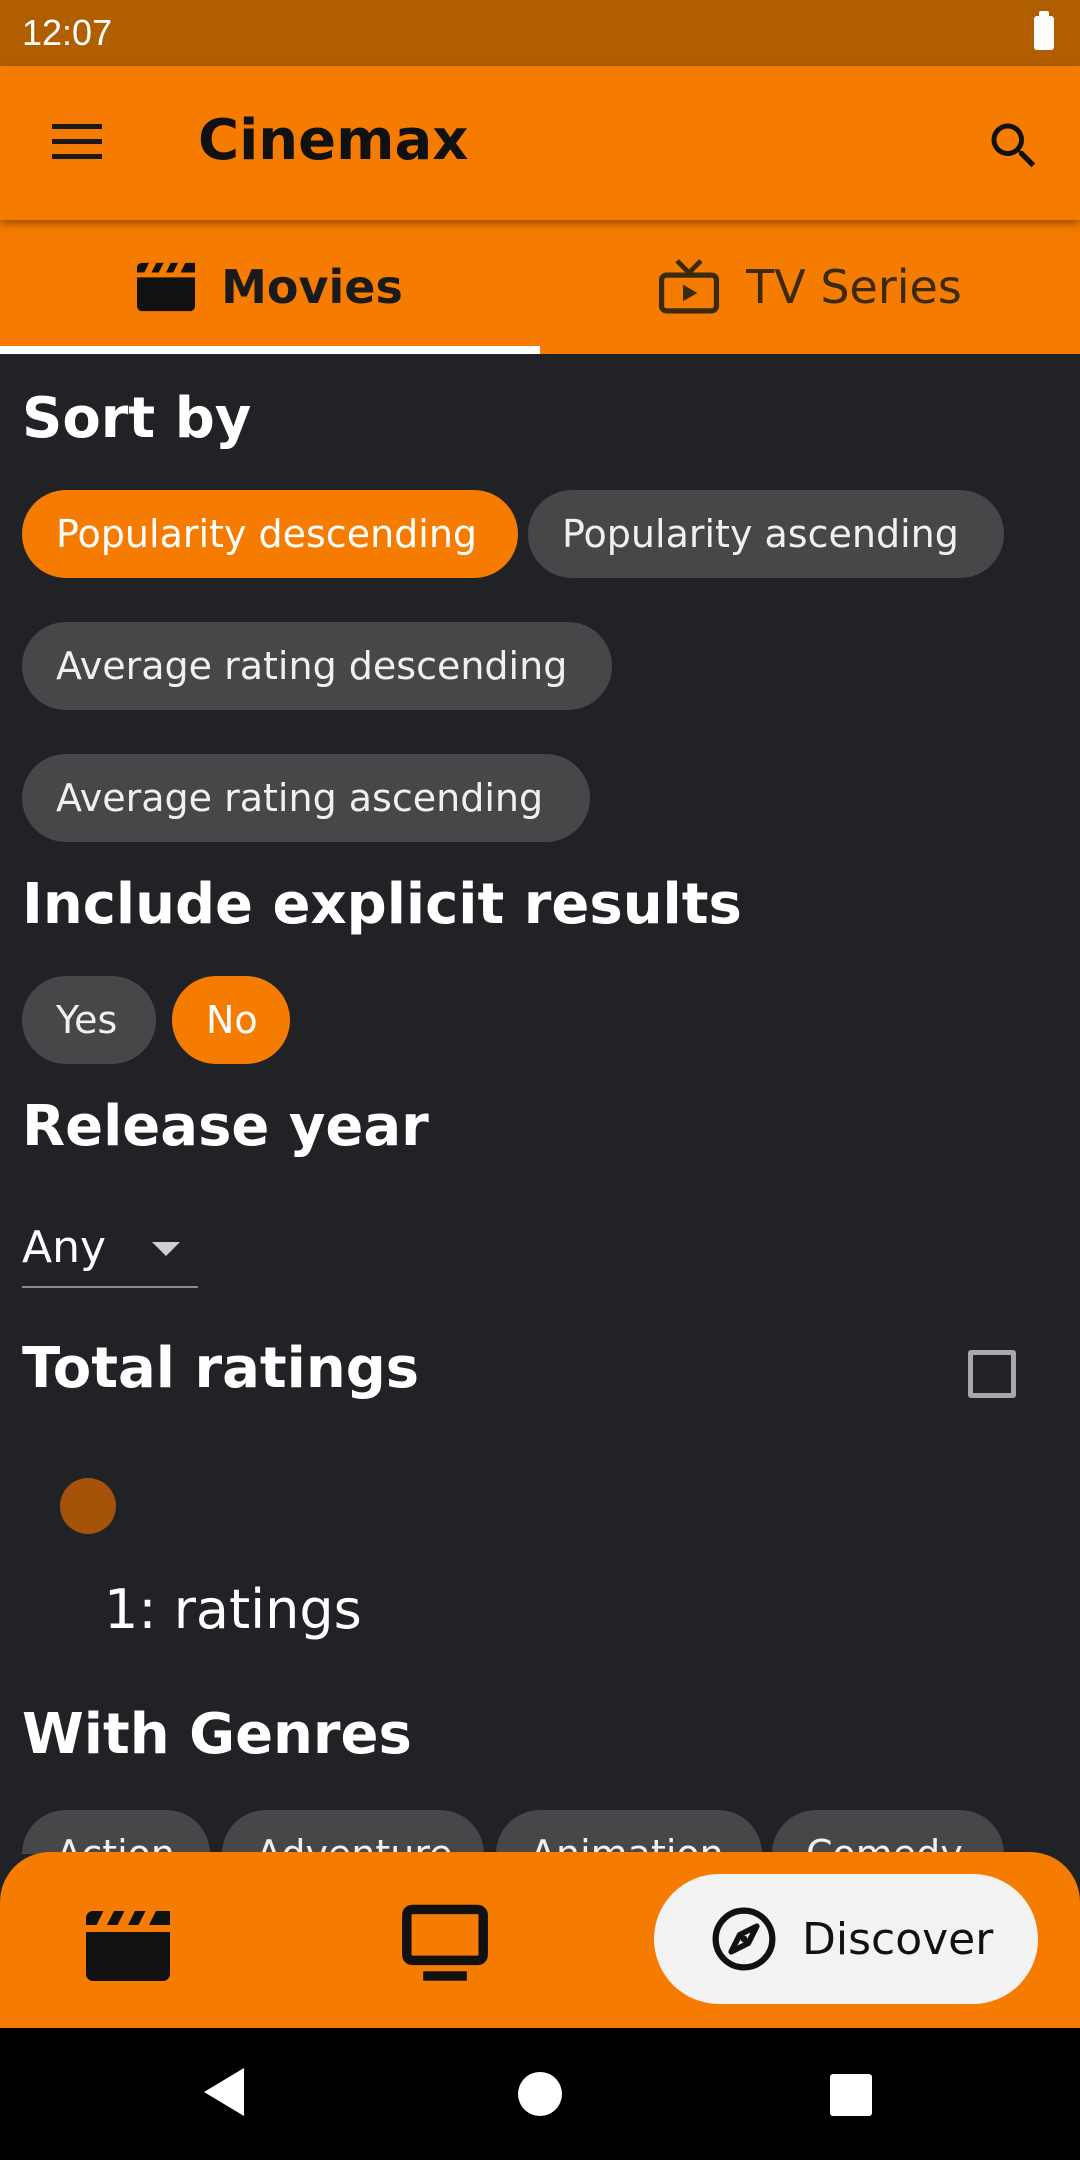  Describe the element at coordinates (270, 534) in the screenshot. I see `sort-chip-popularity-desc: Popularity descending` at that location.